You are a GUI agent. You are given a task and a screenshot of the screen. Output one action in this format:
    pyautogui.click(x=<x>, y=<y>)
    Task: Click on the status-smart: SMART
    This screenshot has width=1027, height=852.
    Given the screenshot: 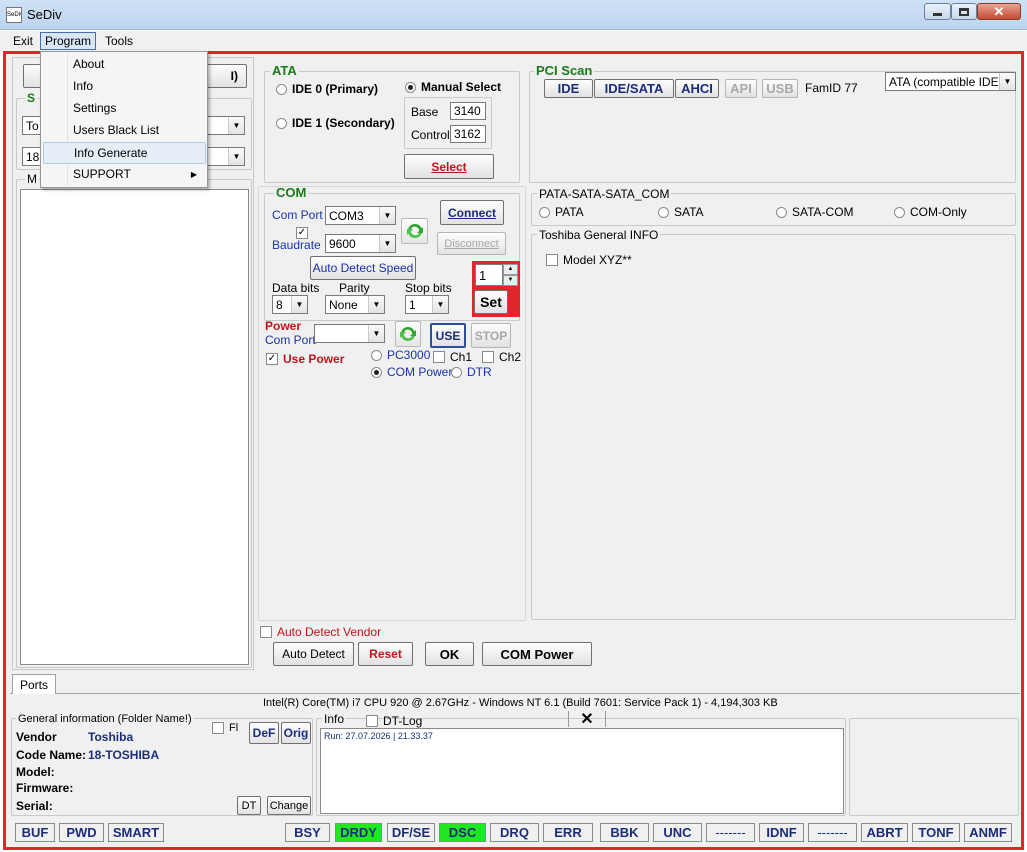 What is the action you would take?
    pyautogui.click(x=136, y=832)
    